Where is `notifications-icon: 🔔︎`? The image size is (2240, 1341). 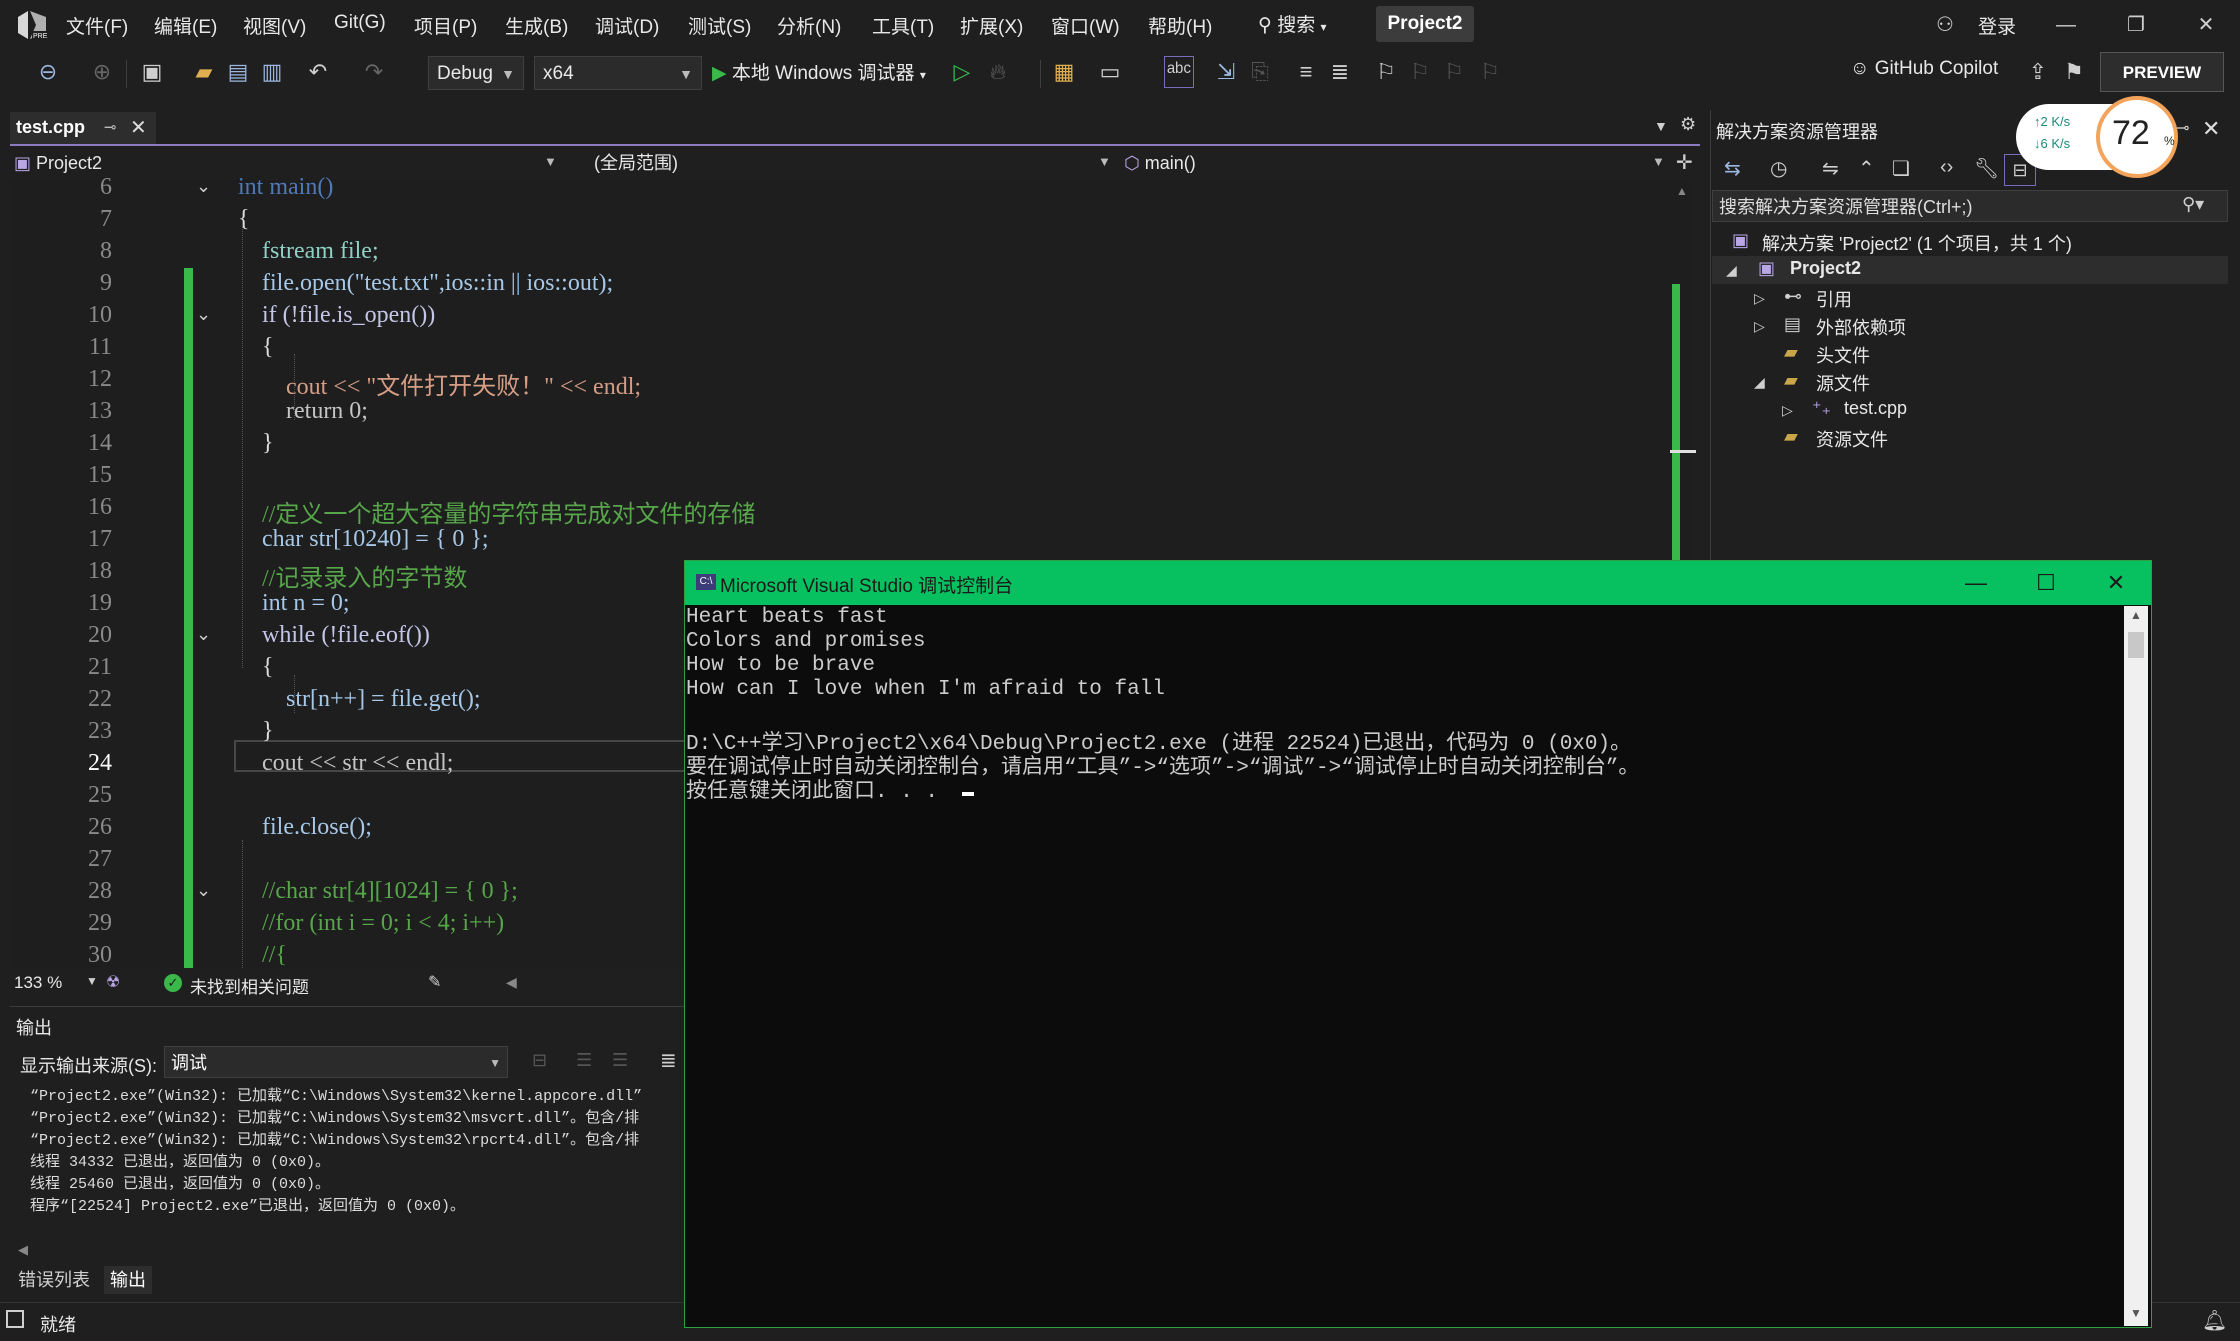
notifications-icon: 🔔︎ is located at coordinates (2214, 1320).